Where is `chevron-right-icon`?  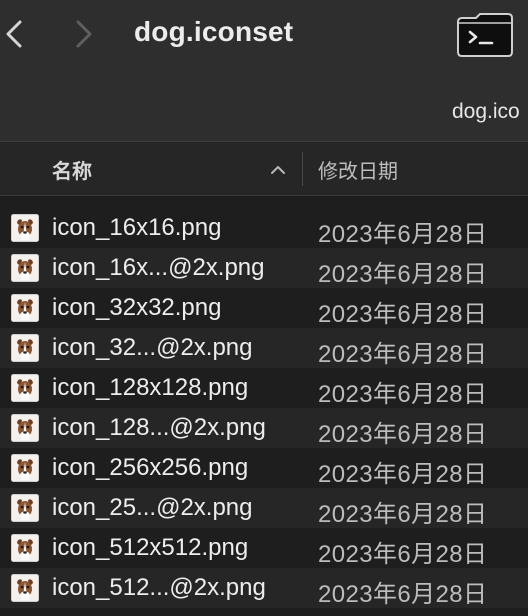 chevron-right-icon is located at coordinates (84, 34).